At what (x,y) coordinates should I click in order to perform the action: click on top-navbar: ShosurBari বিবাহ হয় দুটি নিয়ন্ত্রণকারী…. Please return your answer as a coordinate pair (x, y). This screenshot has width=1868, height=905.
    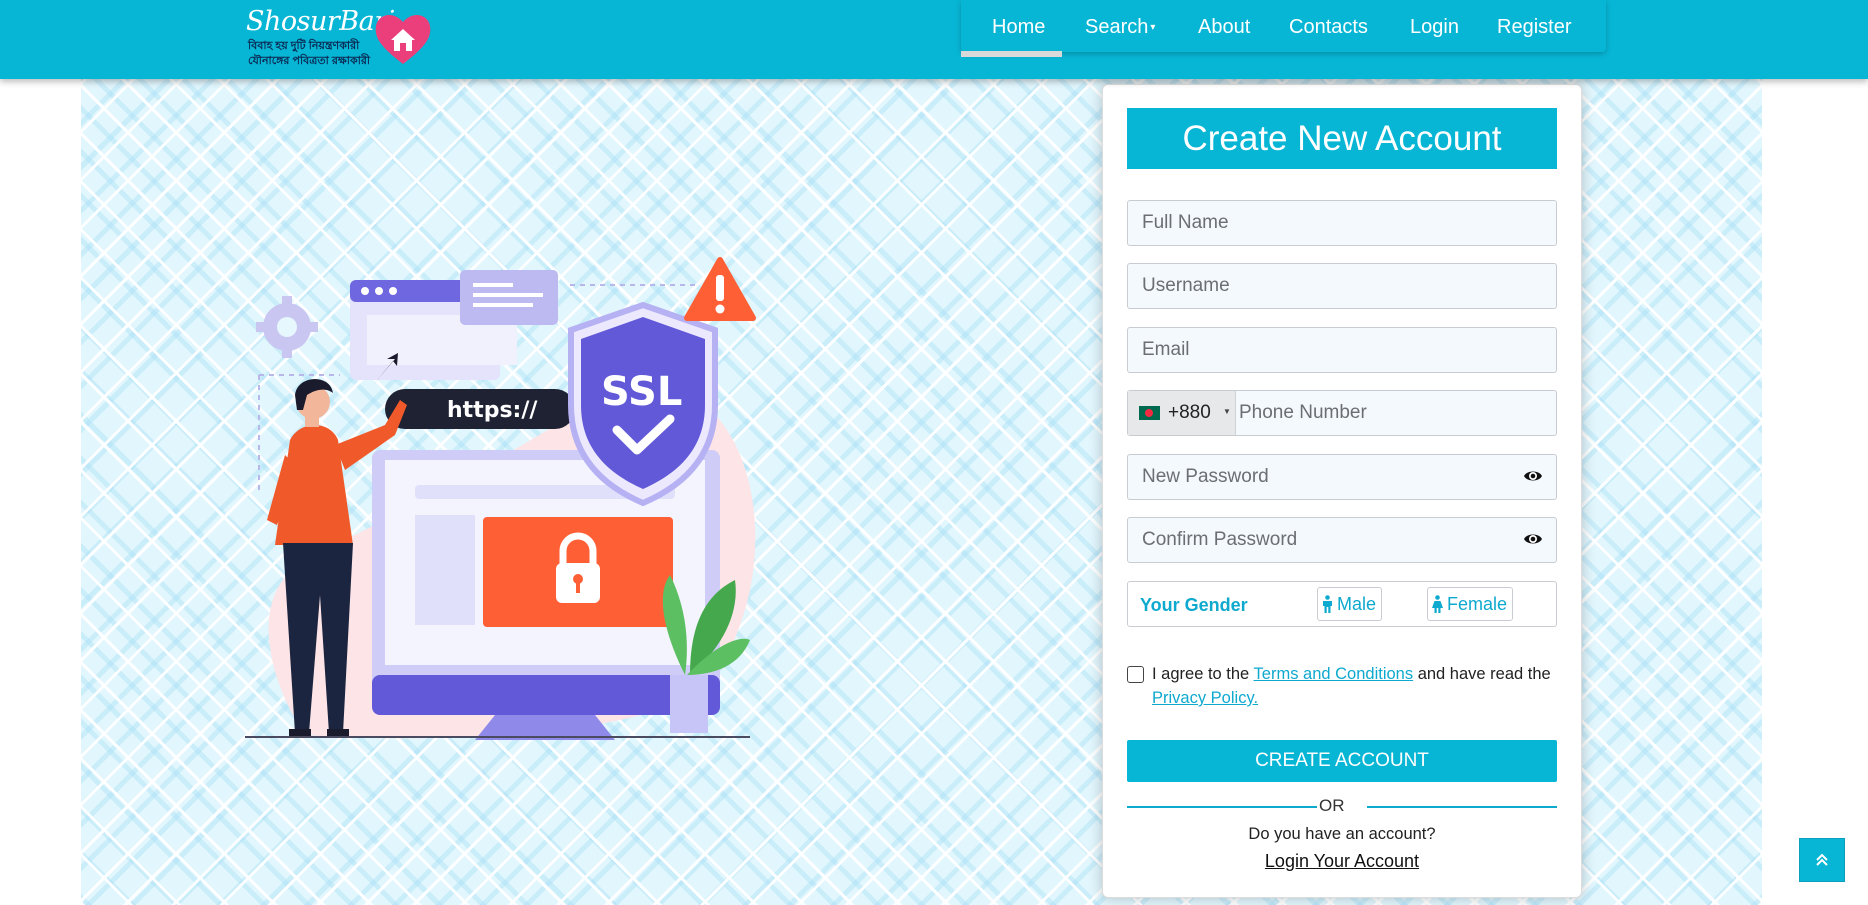
    Looking at the image, I should click on (934, 39).